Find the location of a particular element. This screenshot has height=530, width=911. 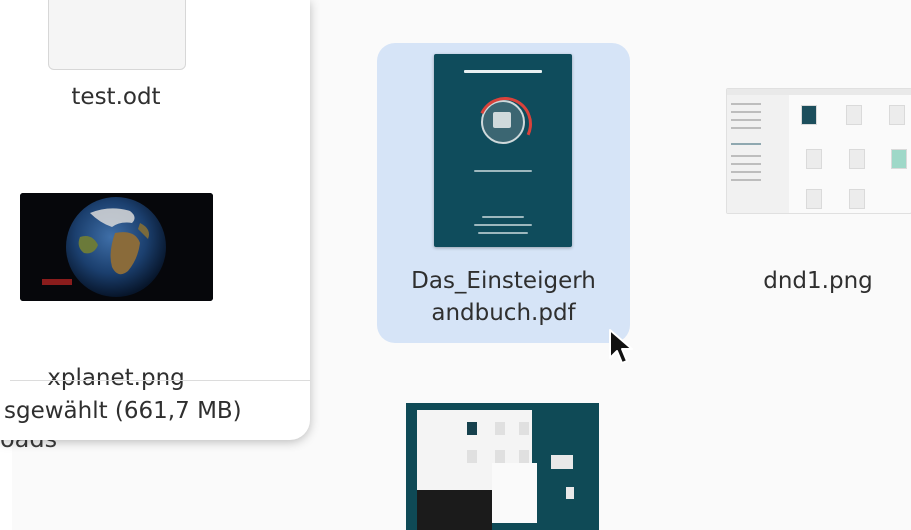

selection-status: sgewählt (661,7 MB) is located at coordinates (123, 411).